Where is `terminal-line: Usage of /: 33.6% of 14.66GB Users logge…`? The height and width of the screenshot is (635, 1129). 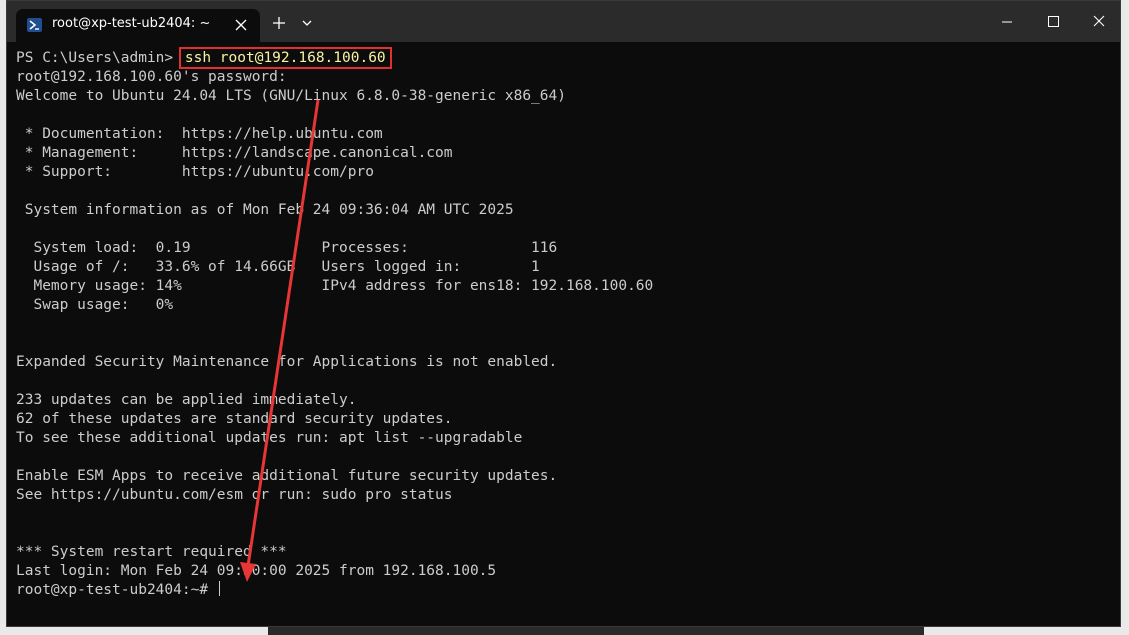 terminal-line: Usage of /: 33.6% of 14.66GB Users logge… is located at coordinates (278, 267).